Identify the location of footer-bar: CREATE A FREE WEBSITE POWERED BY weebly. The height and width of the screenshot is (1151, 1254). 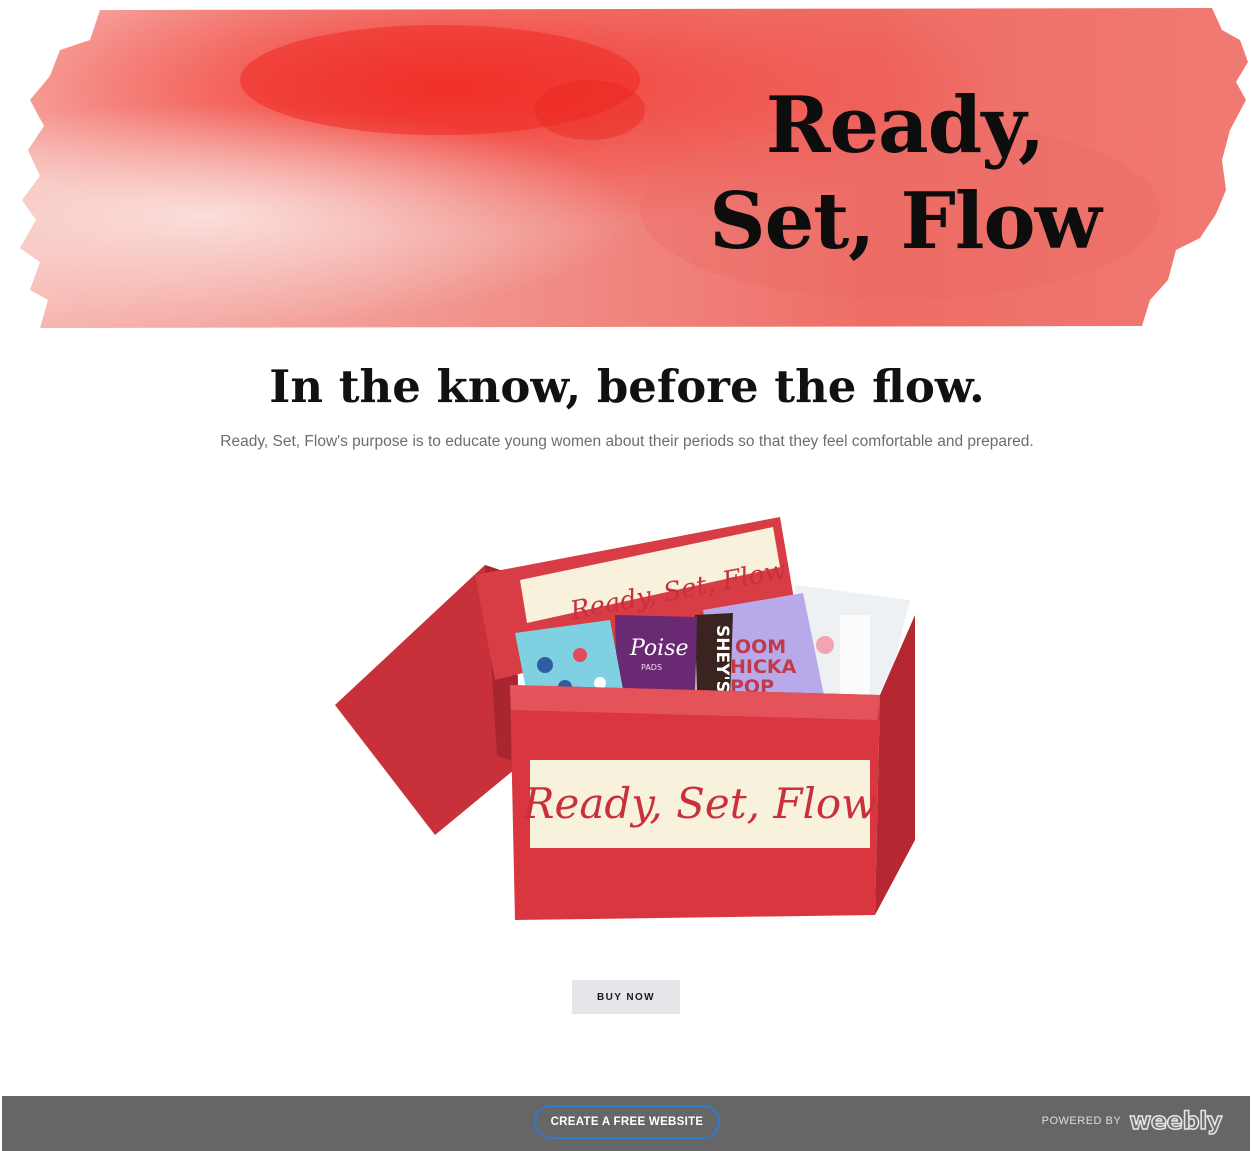
(626, 1123).